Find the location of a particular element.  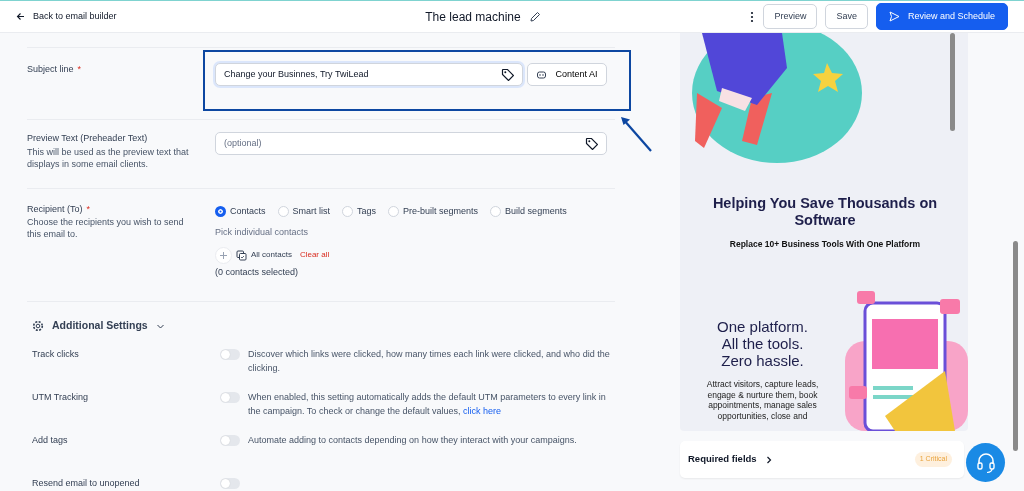

gear-icon is located at coordinates (38, 326).